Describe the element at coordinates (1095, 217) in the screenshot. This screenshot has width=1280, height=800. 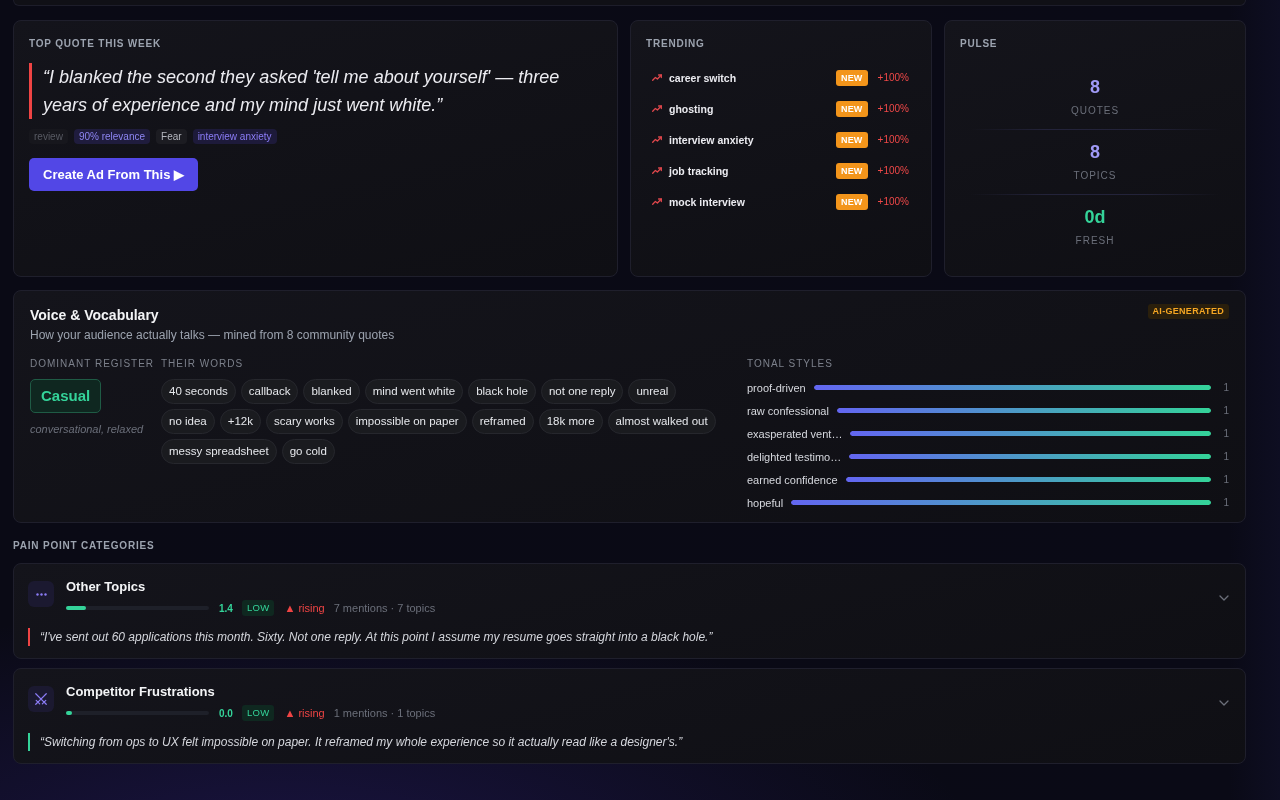
I see `stat-value: 0d` at that location.